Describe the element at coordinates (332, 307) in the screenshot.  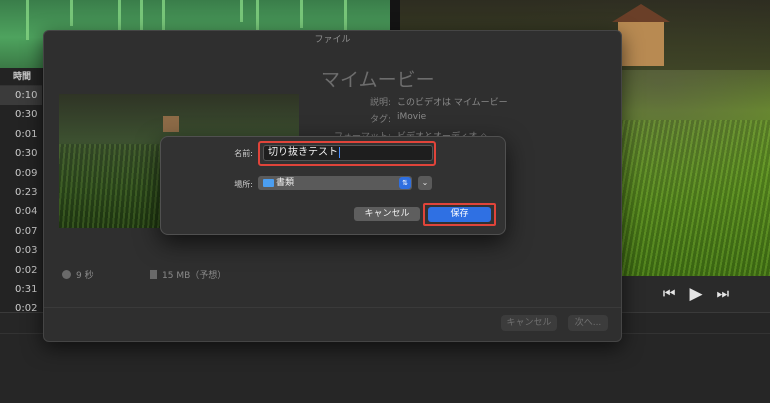
I see `sheet-divider` at that location.